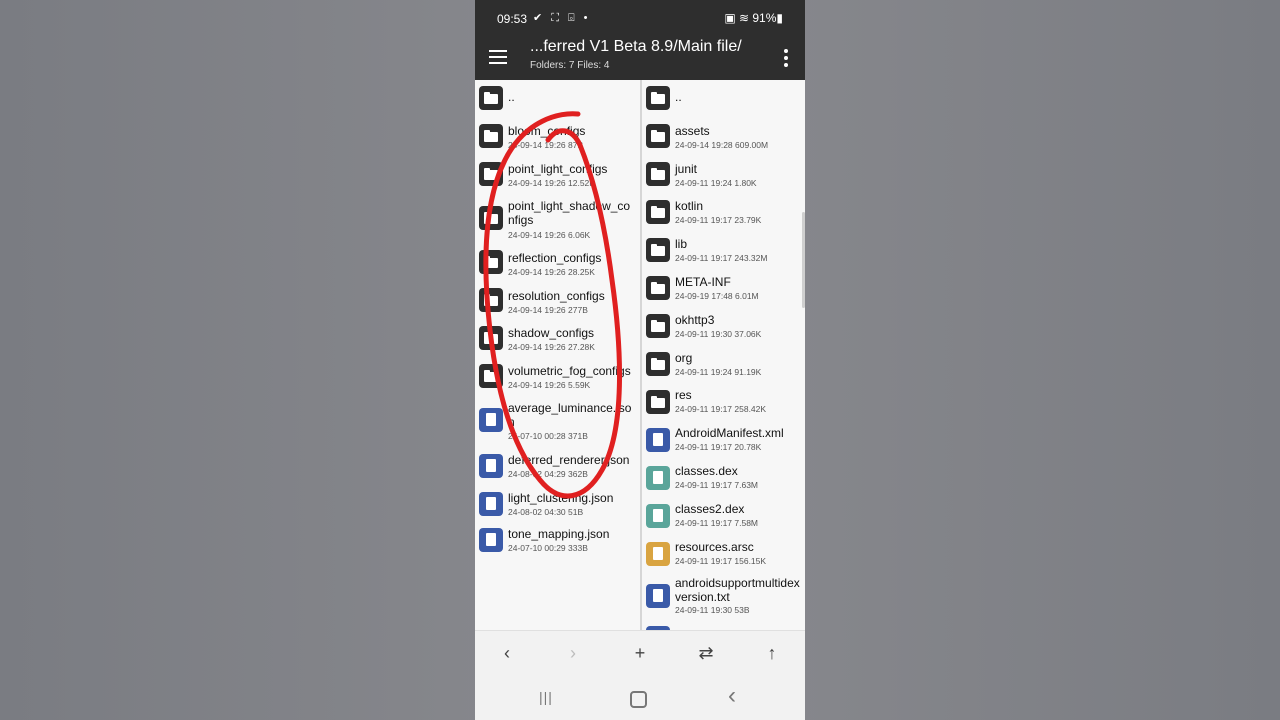 The image size is (1280, 720). I want to click on item-meta: 24-09-11 19:17 156.15K, so click(721, 561).